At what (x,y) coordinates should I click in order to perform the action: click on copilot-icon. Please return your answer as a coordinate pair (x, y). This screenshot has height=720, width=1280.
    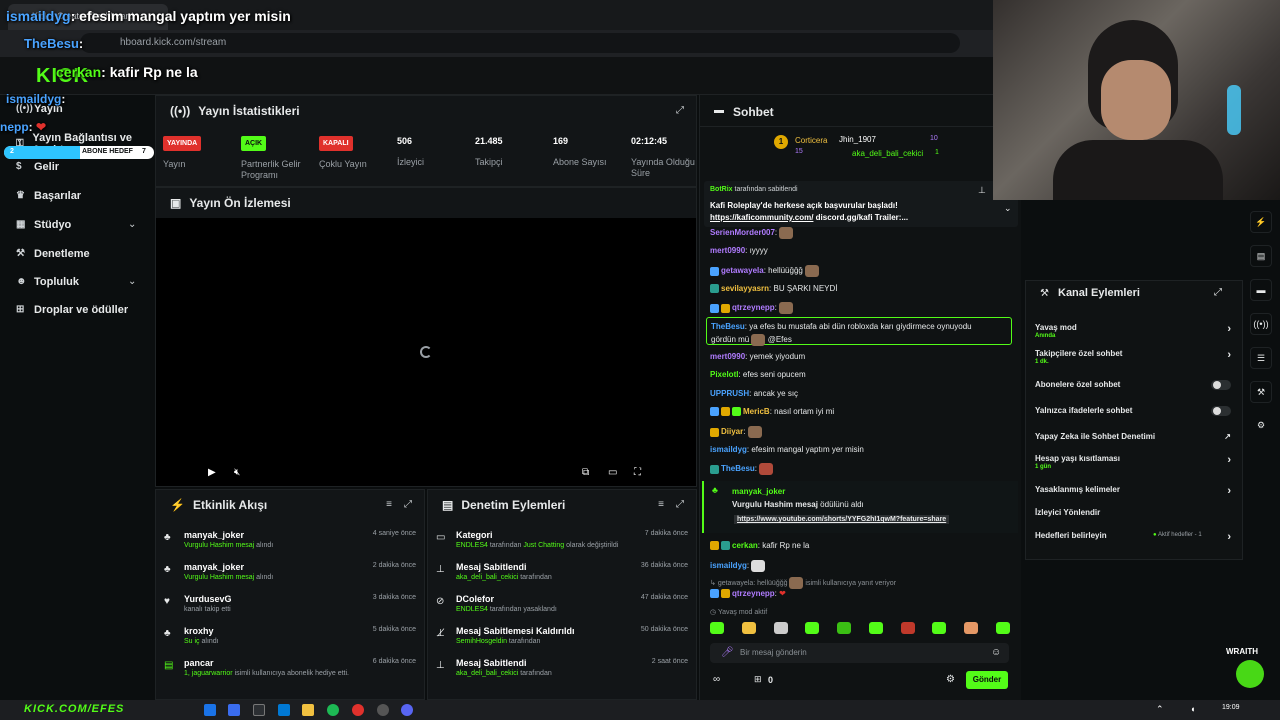
    Looking at the image, I should click on (234, 710).